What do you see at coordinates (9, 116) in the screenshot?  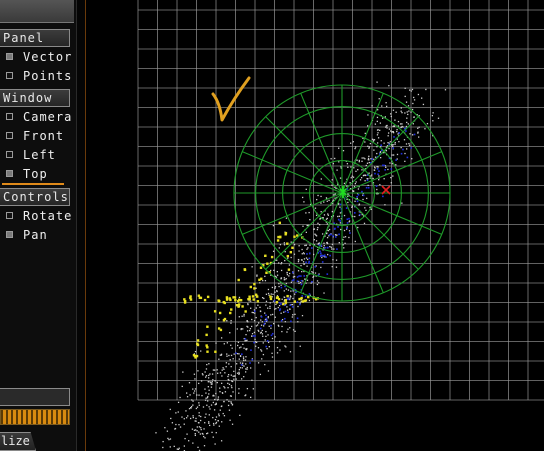 I see `camera-checkbox` at bounding box center [9, 116].